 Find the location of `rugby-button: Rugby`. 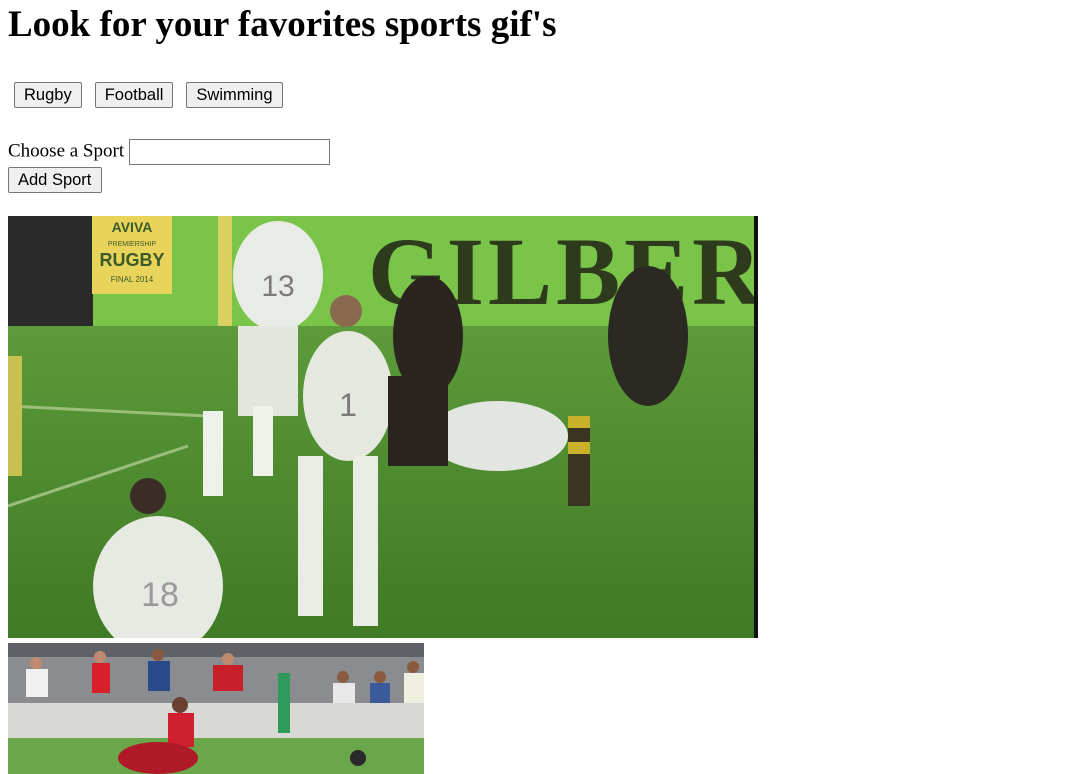

rugby-button: Rugby is located at coordinates (48, 95).